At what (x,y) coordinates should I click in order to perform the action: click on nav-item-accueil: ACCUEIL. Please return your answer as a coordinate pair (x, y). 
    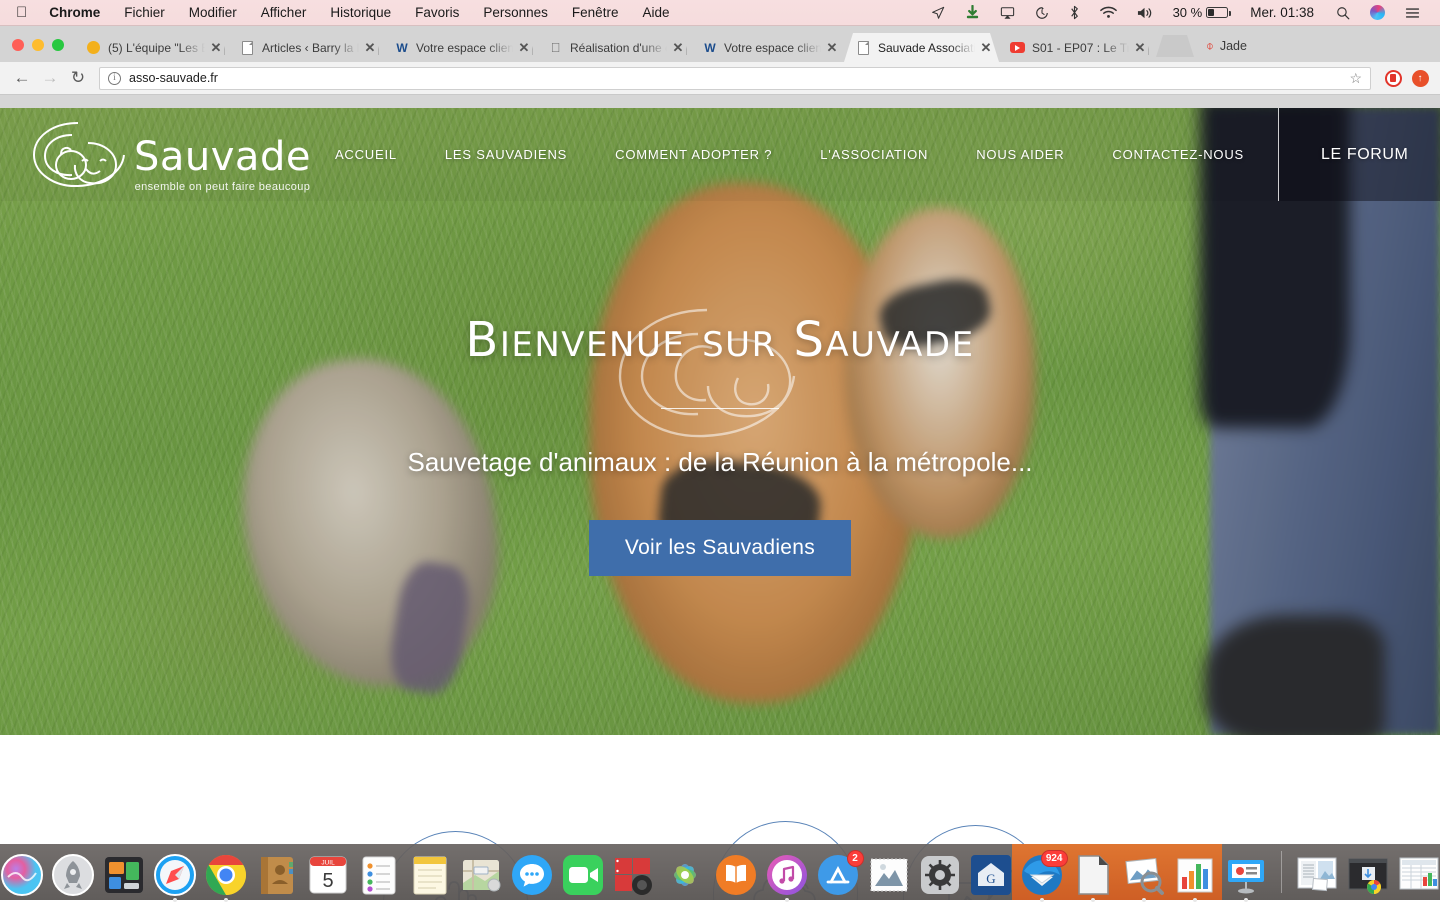
    Looking at the image, I should click on (366, 154).